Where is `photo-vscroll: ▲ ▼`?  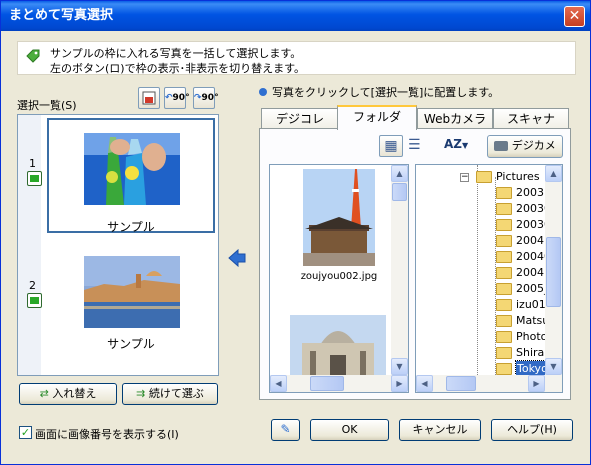 photo-vscroll: ▲ ▼ is located at coordinates (399, 270).